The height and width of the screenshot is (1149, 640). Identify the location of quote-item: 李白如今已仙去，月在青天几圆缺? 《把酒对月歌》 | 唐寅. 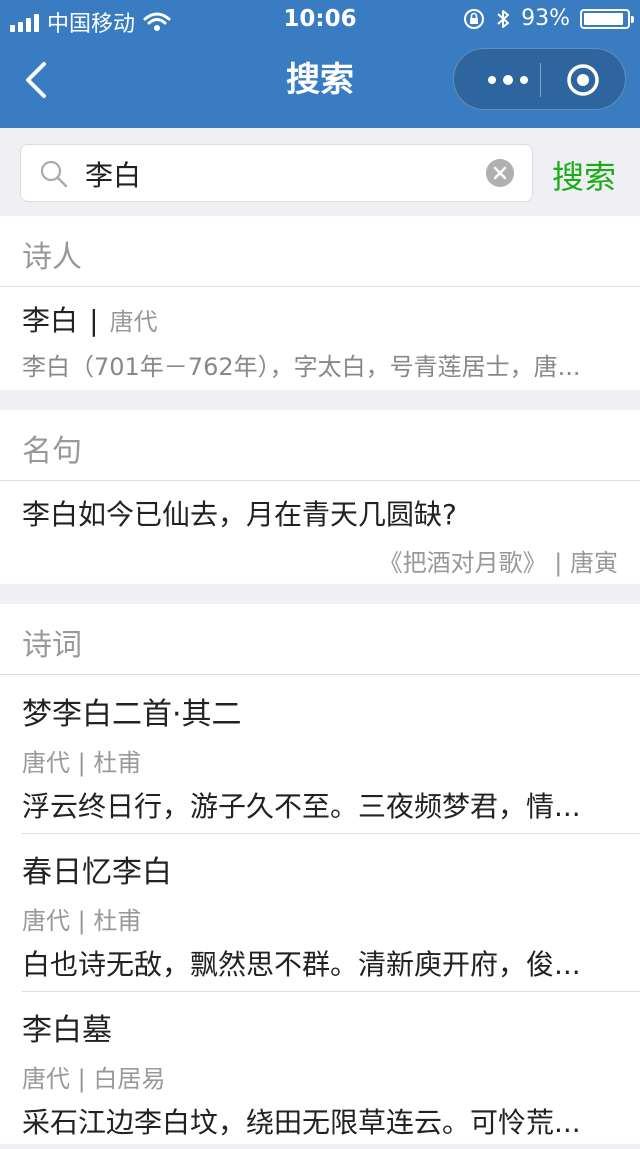
(320, 529).